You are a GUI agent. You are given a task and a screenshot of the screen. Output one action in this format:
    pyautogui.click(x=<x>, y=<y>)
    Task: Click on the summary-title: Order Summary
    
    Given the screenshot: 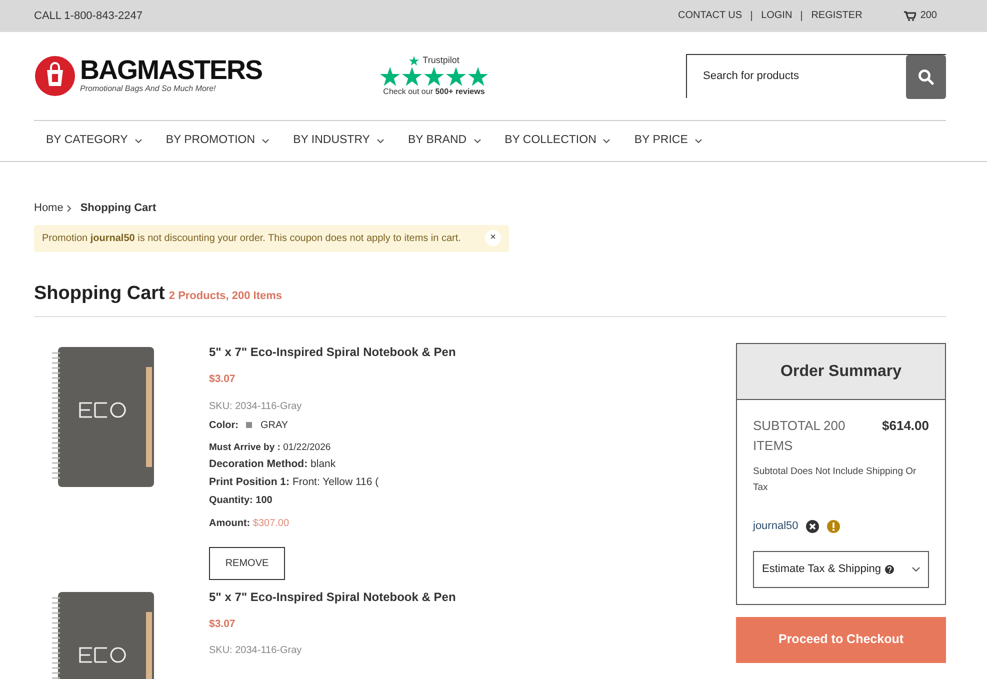 What is the action you would take?
    pyautogui.click(x=841, y=372)
    